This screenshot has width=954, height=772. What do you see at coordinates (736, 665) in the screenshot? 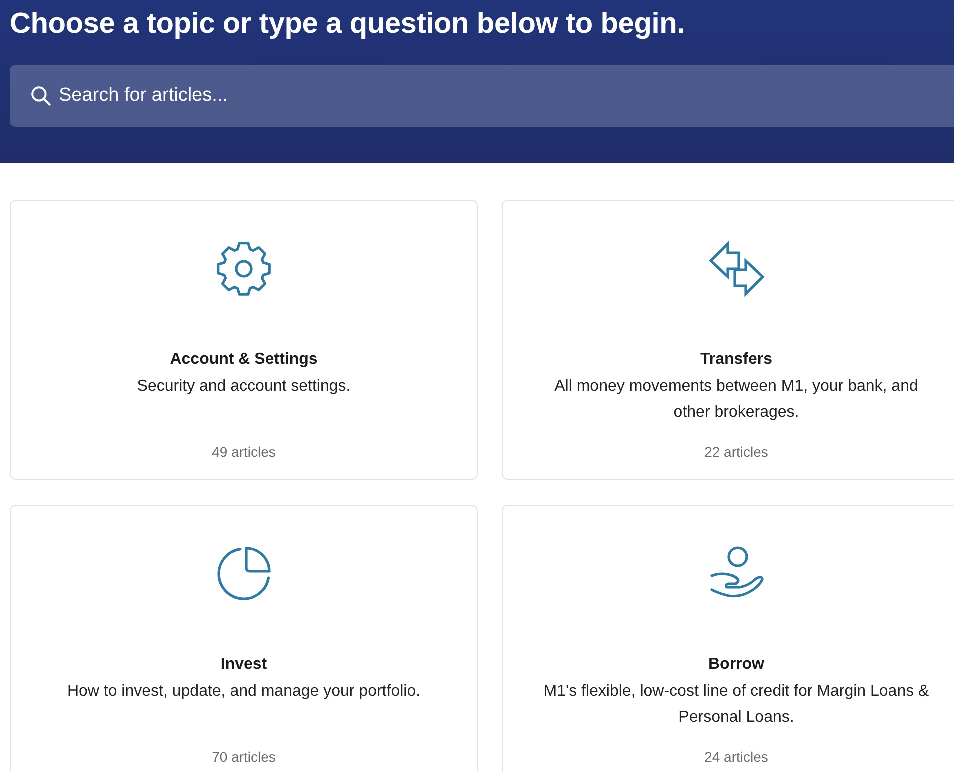
I see `topic-title: Borrow` at bounding box center [736, 665].